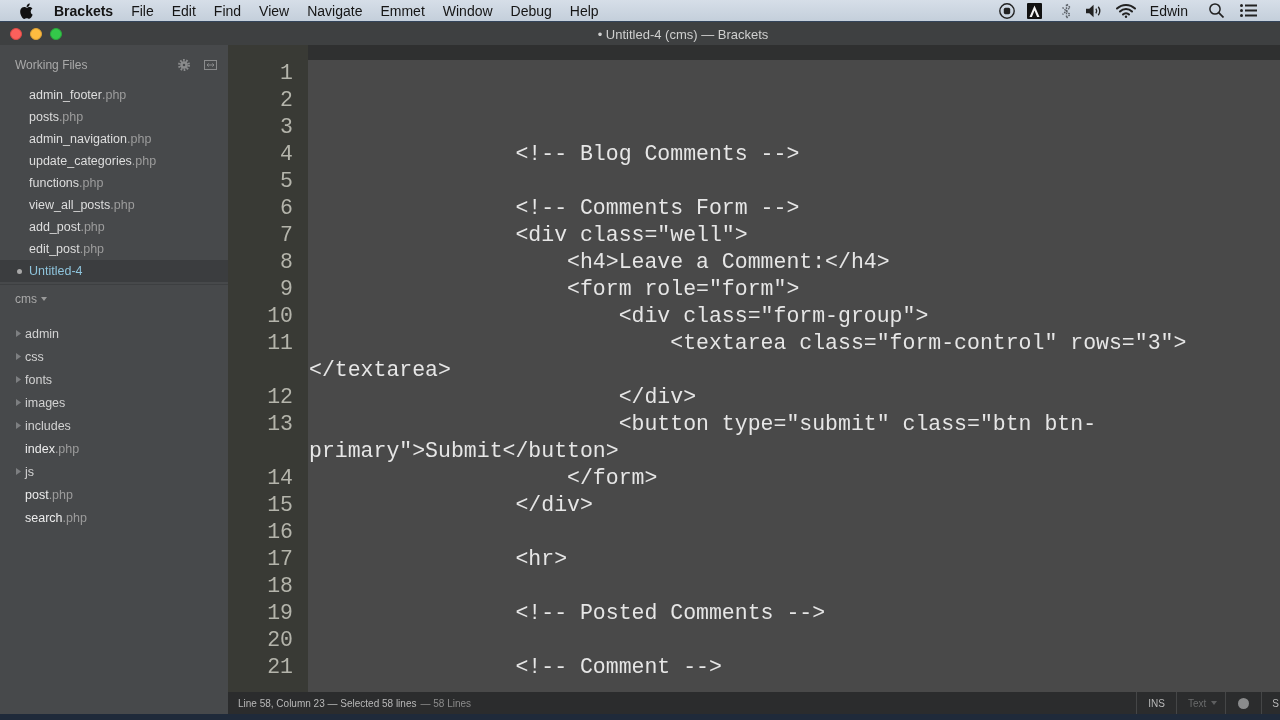 This screenshot has height=720, width=1280. What do you see at coordinates (286, 100) in the screenshot?
I see `line-number: 2` at bounding box center [286, 100].